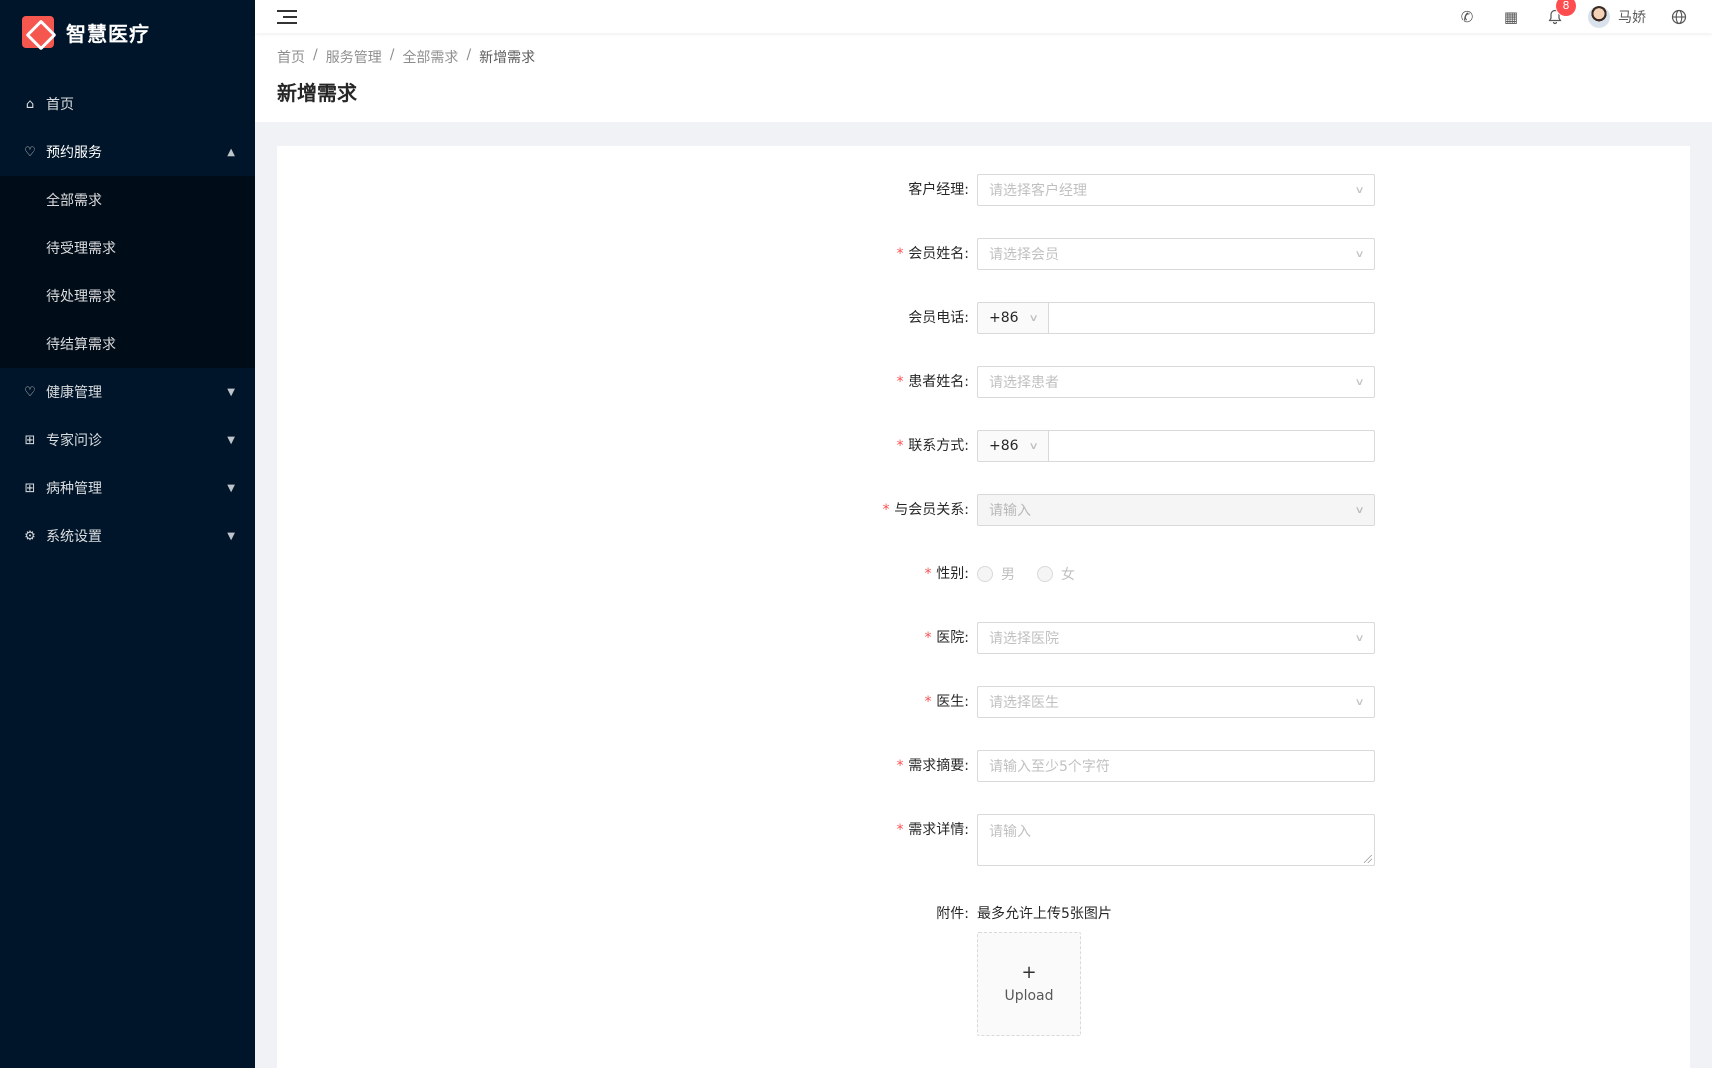  What do you see at coordinates (1024, 639) in the screenshot?
I see `hospital-placeholder: 请选择医院` at bounding box center [1024, 639].